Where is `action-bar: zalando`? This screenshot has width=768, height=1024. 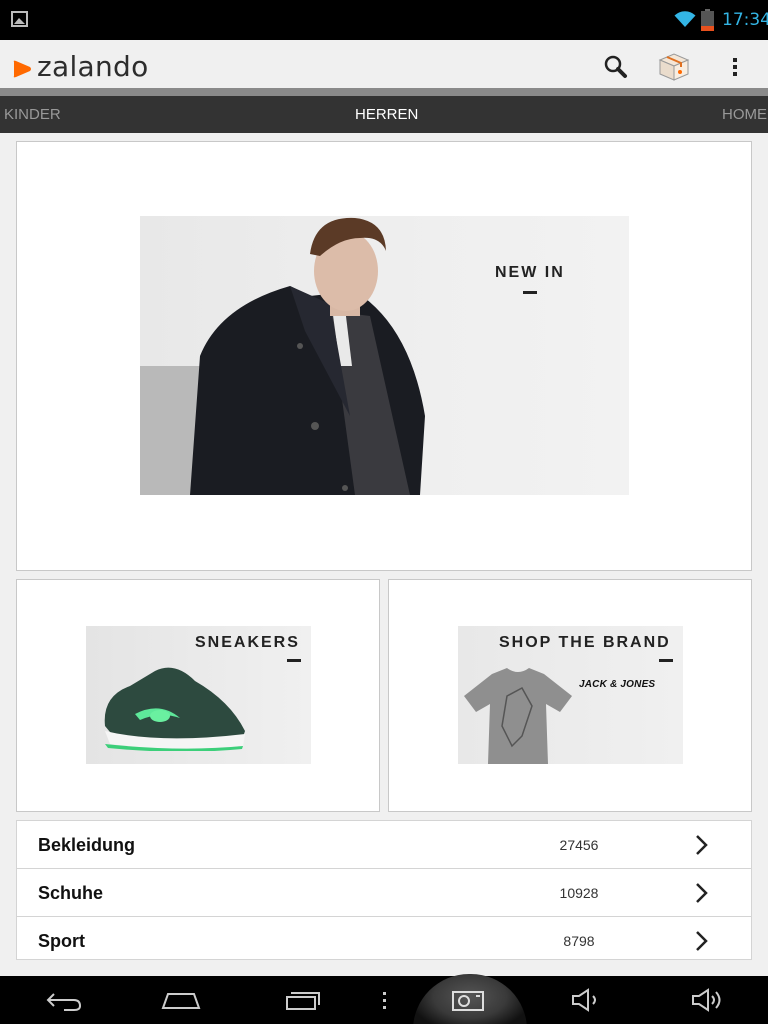
action-bar: zalando is located at coordinates (384, 64).